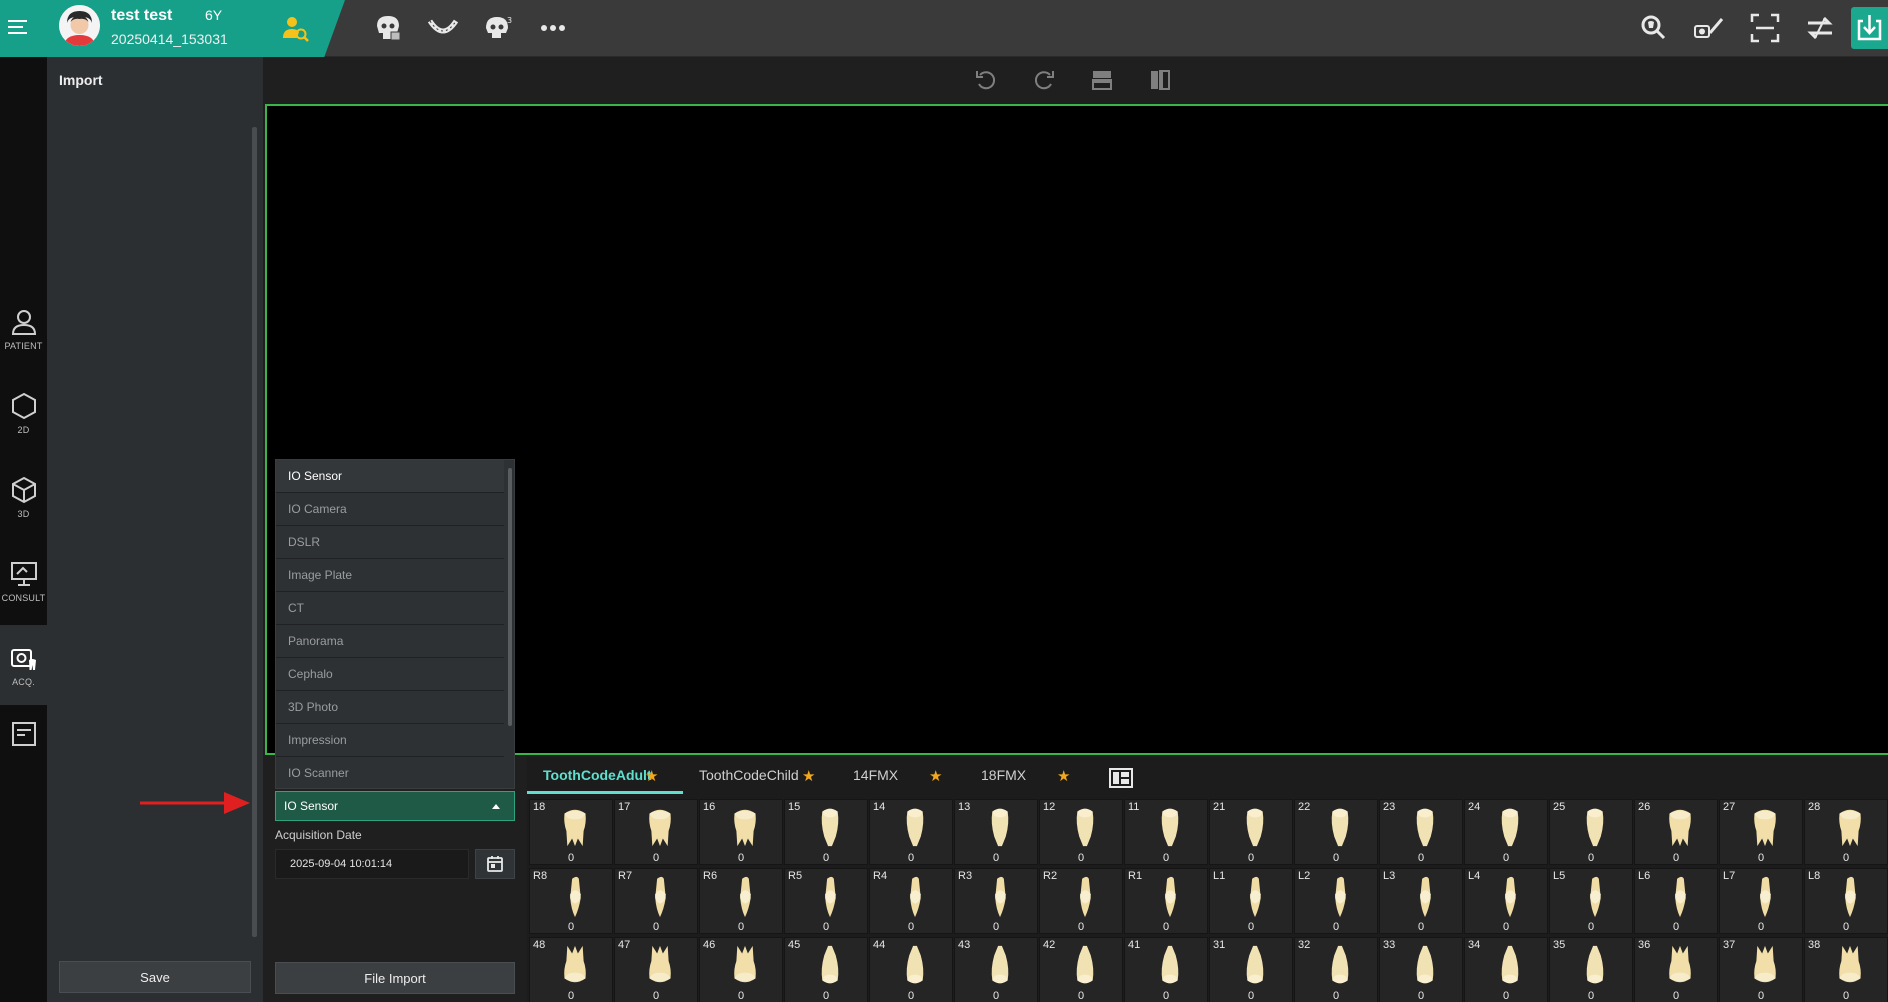 The height and width of the screenshot is (1002, 1888). What do you see at coordinates (23, 497) in the screenshot?
I see `nav-3d: 3D` at bounding box center [23, 497].